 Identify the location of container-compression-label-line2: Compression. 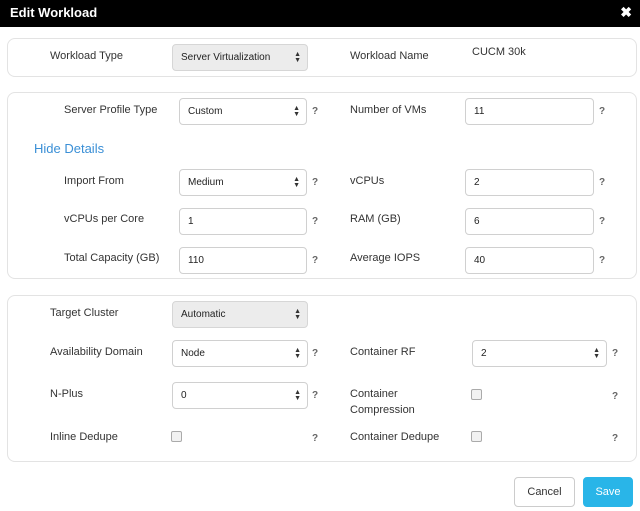
(382, 410).